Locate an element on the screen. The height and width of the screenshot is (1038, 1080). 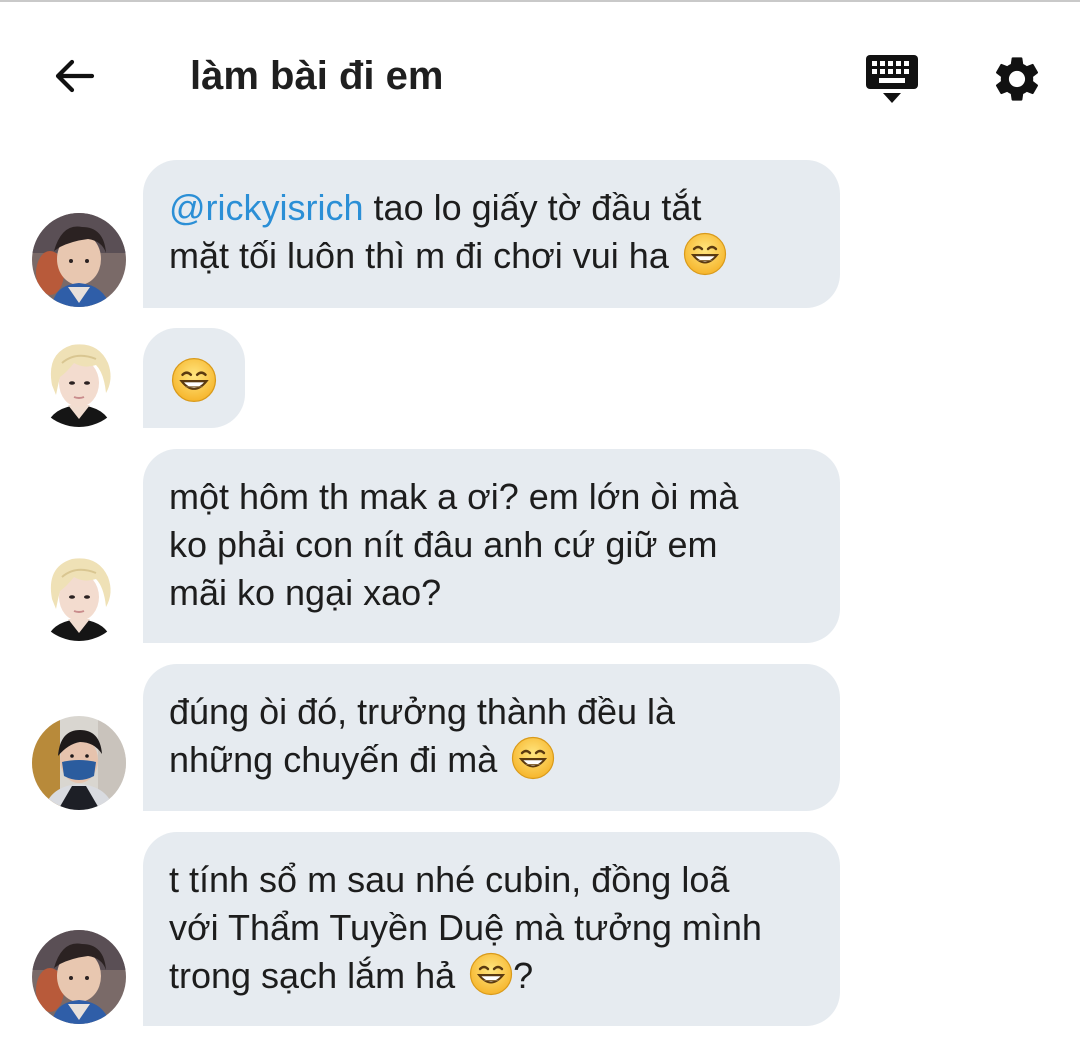
avatar-user-3-image is located at coordinates (79, 763).